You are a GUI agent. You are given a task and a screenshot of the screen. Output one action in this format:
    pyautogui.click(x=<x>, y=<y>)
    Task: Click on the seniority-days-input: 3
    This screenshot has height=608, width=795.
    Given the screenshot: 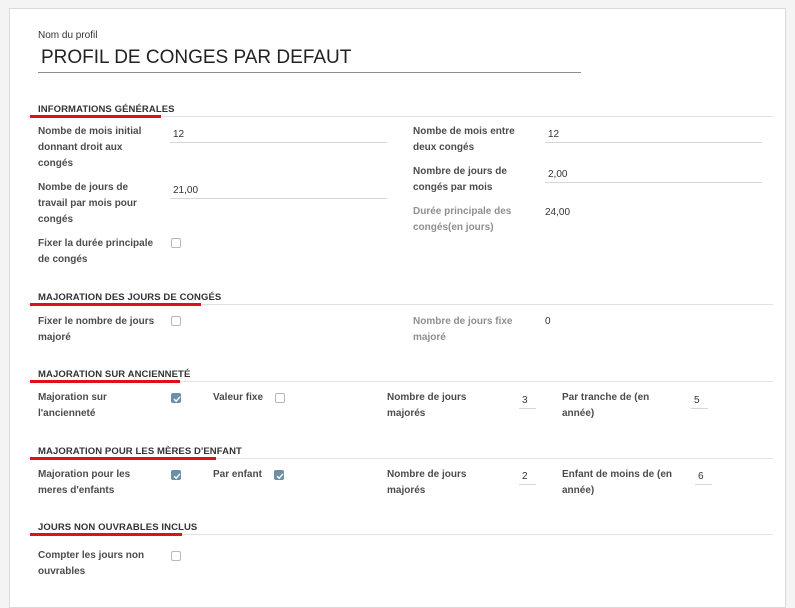 What is the action you would take?
    pyautogui.click(x=527, y=401)
    